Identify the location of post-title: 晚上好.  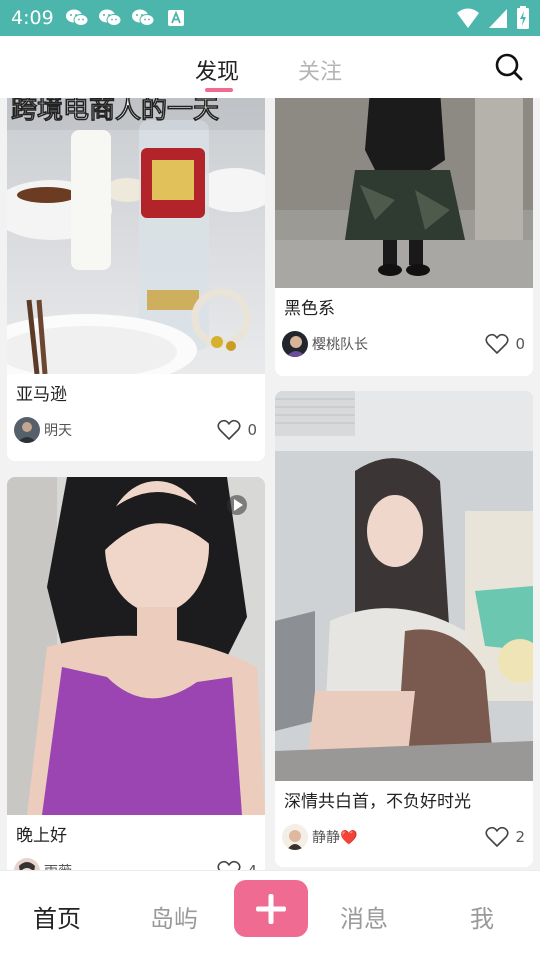
(41, 836).